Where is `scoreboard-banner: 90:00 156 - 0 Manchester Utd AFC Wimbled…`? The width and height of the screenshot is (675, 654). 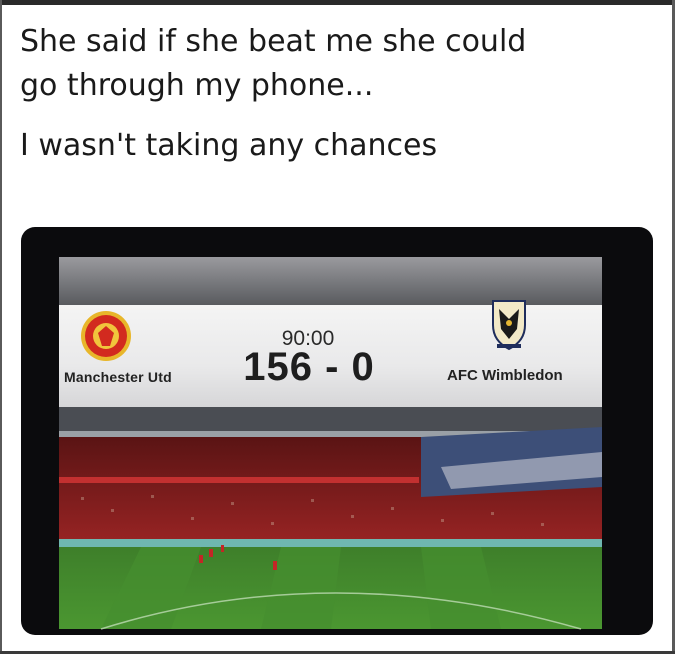
scoreboard-banner: 90:00 156 - 0 Manchester Utd AFC Wimbled… is located at coordinates (330, 353).